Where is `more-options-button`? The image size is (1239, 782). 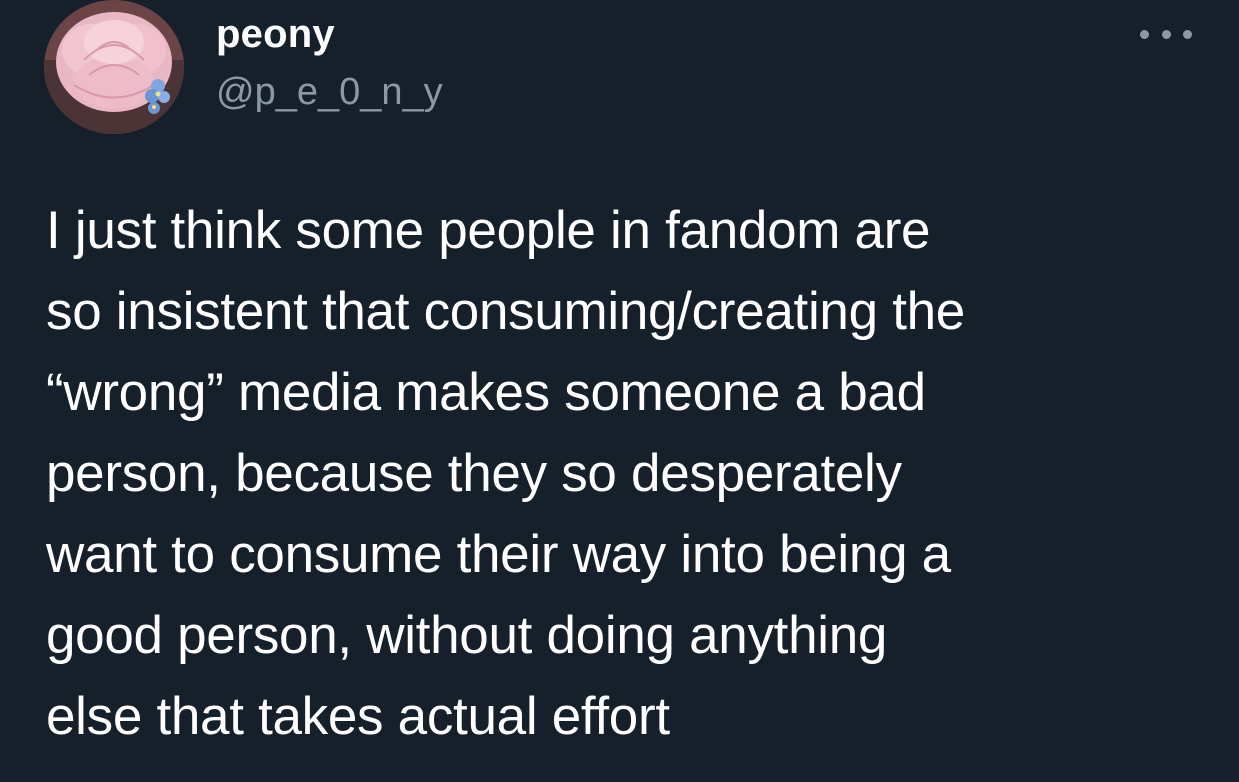 more-options-button is located at coordinates (1166, 34).